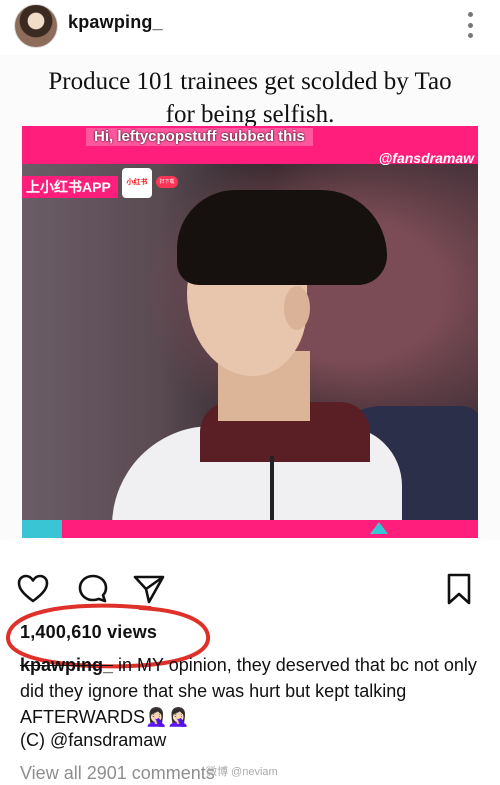 This screenshot has width=500, height=785. Describe the element at coordinates (250, 529) in the screenshot. I see `bottom-pink-band` at that location.